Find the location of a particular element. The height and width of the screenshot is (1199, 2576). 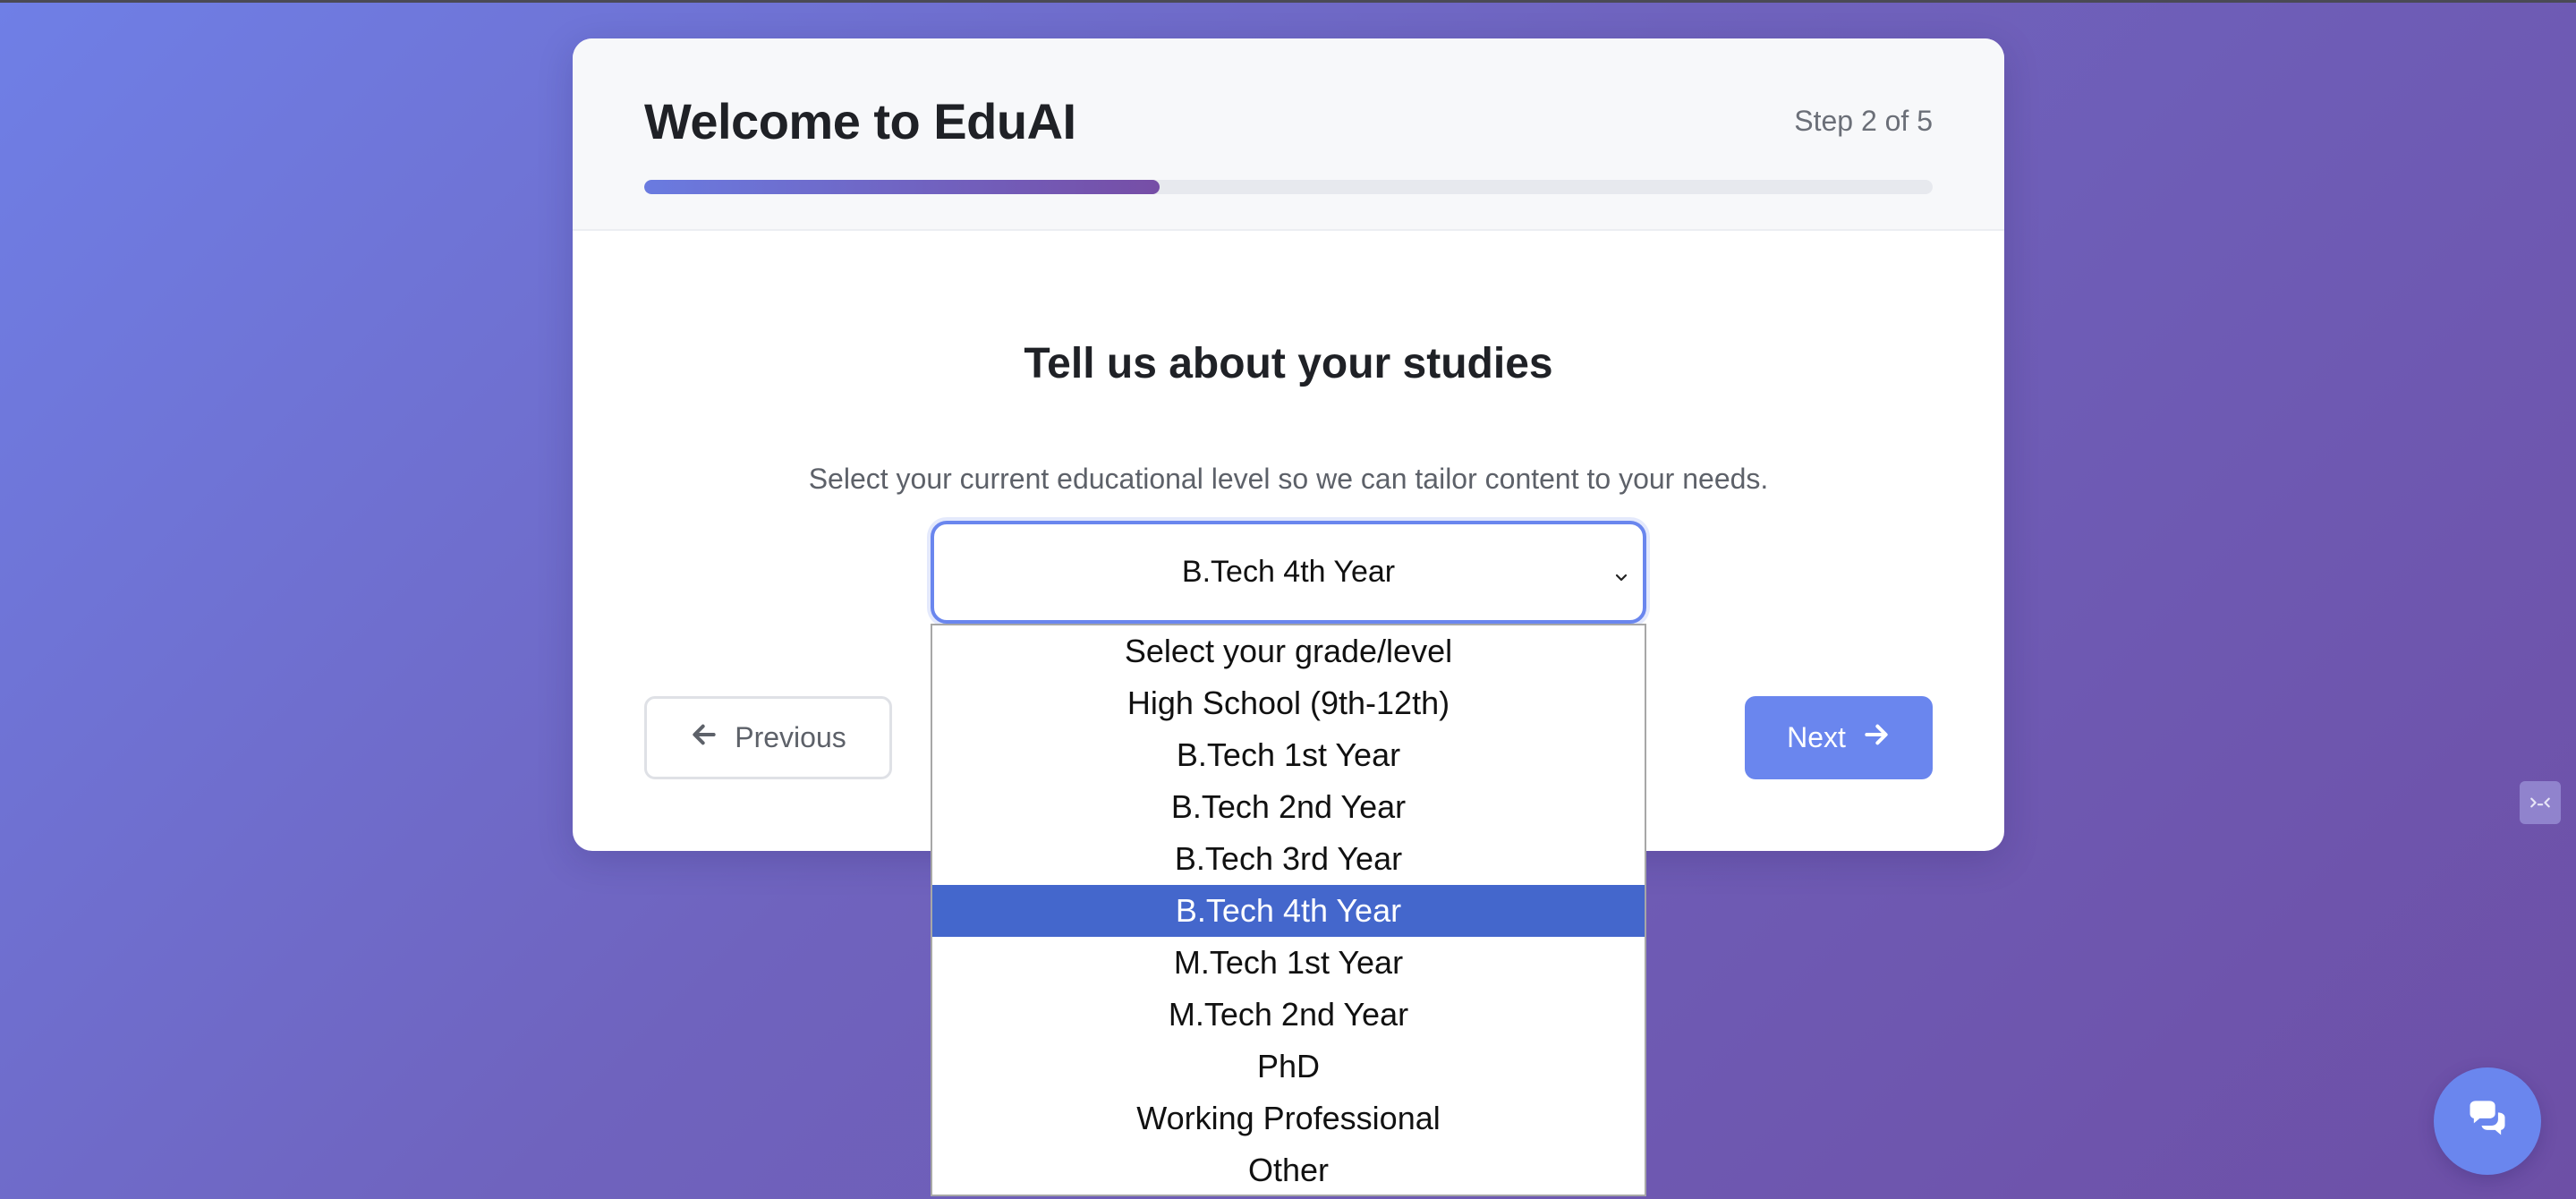

dropdown-option: M.Tech 1st Year is located at coordinates (1288, 963).